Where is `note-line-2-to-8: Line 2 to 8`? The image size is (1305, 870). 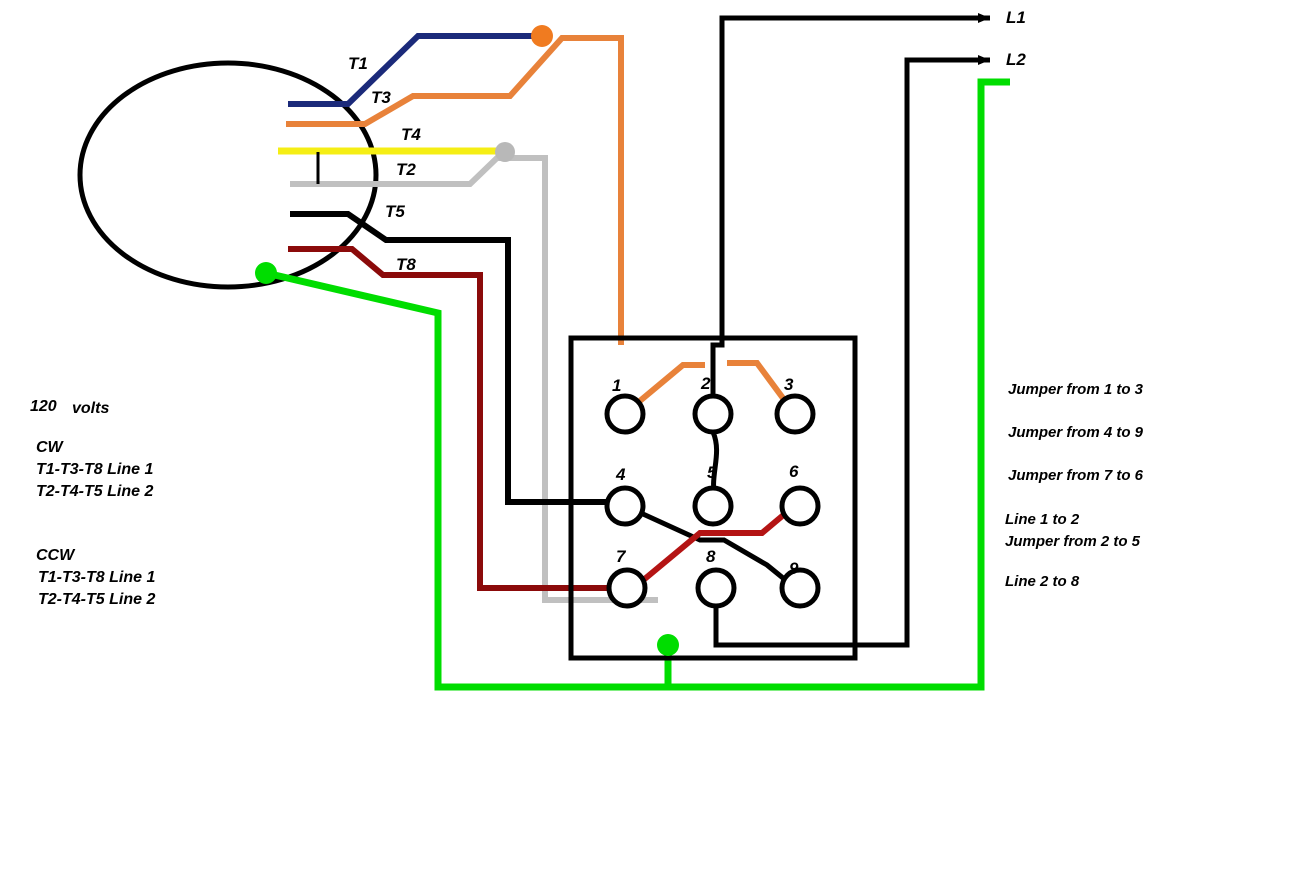
note-line-2-to-8: Line 2 to 8 is located at coordinates (1042, 581).